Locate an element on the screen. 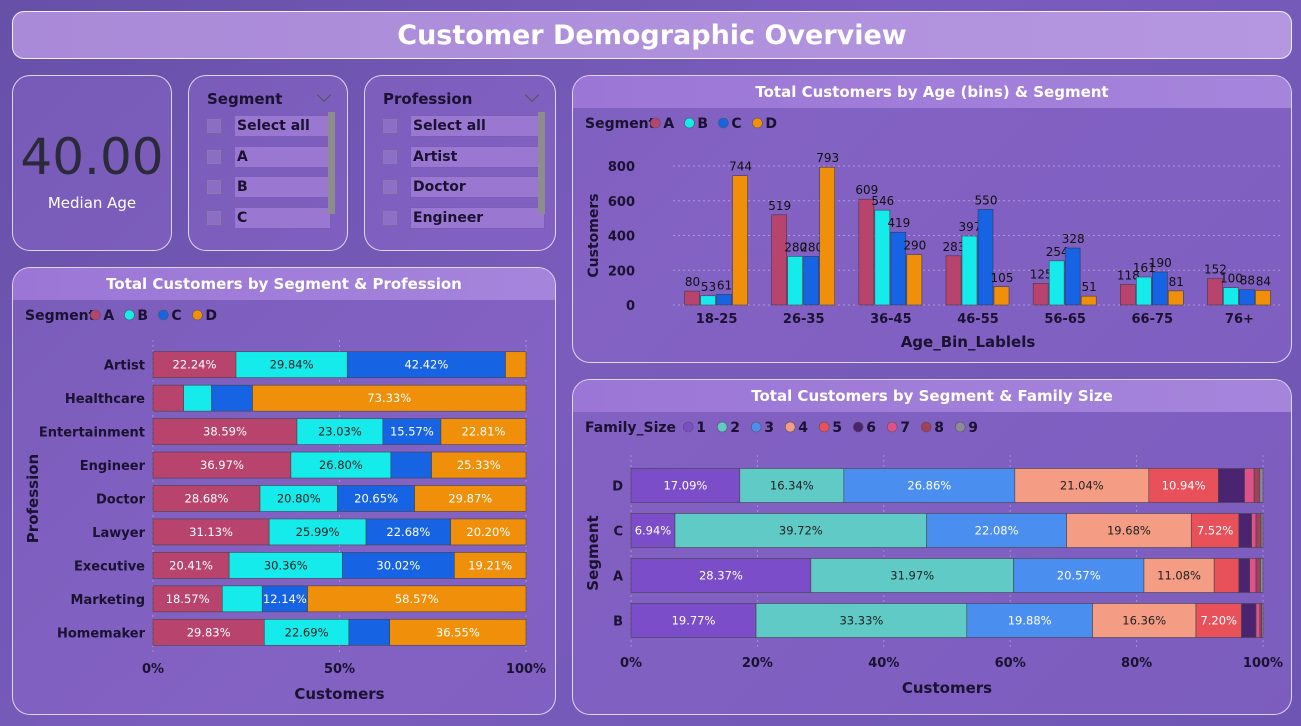  data-label: 36.97% is located at coordinates (222, 465).